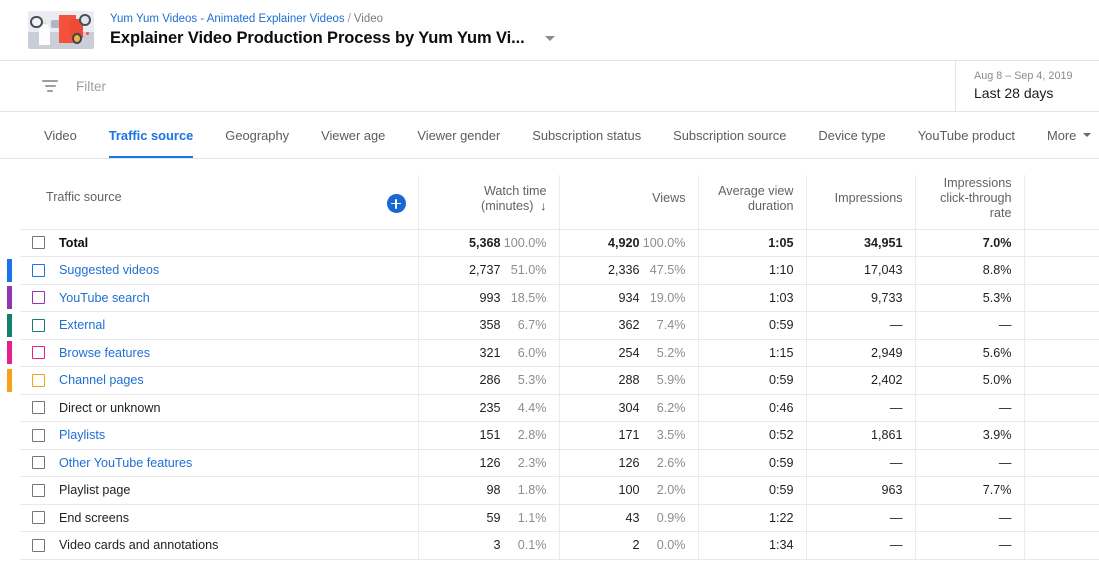 Image resolution: width=1099 pixels, height=566 pixels. What do you see at coordinates (104, 298) in the screenshot?
I see `row-label: YouTube search` at bounding box center [104, 298].